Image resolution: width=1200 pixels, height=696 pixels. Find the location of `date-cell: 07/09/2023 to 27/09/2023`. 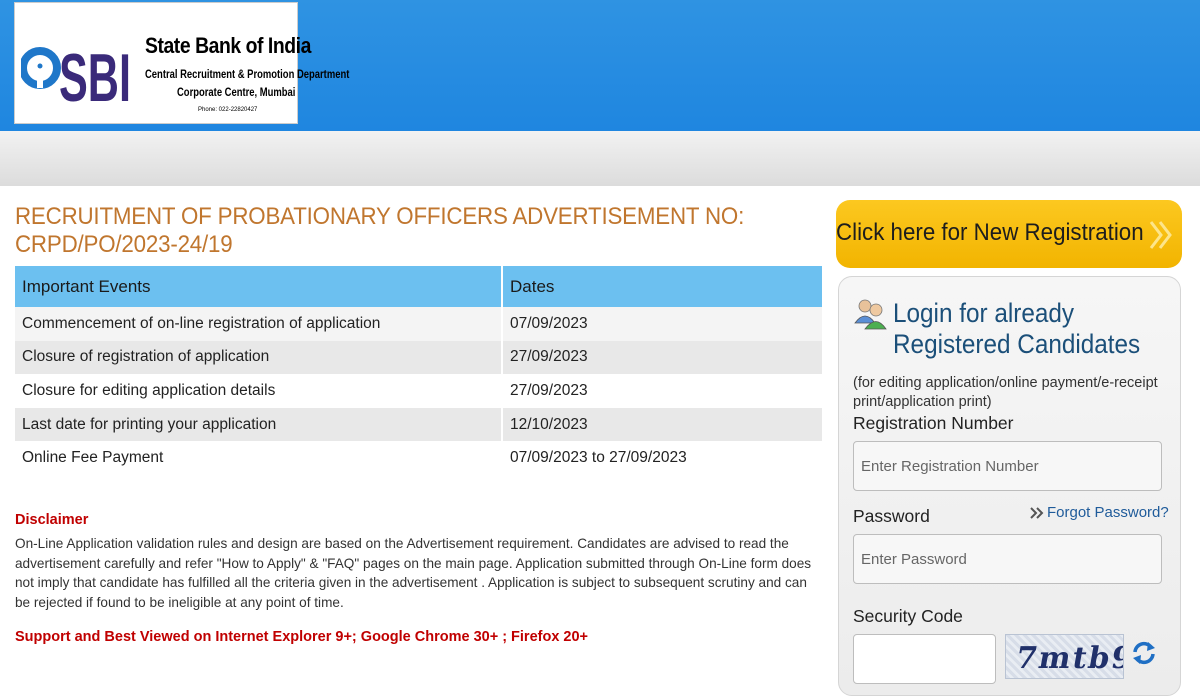

date-cell: 07/09/2023 to 27/09/2023 is located at coordinates (663, 458).